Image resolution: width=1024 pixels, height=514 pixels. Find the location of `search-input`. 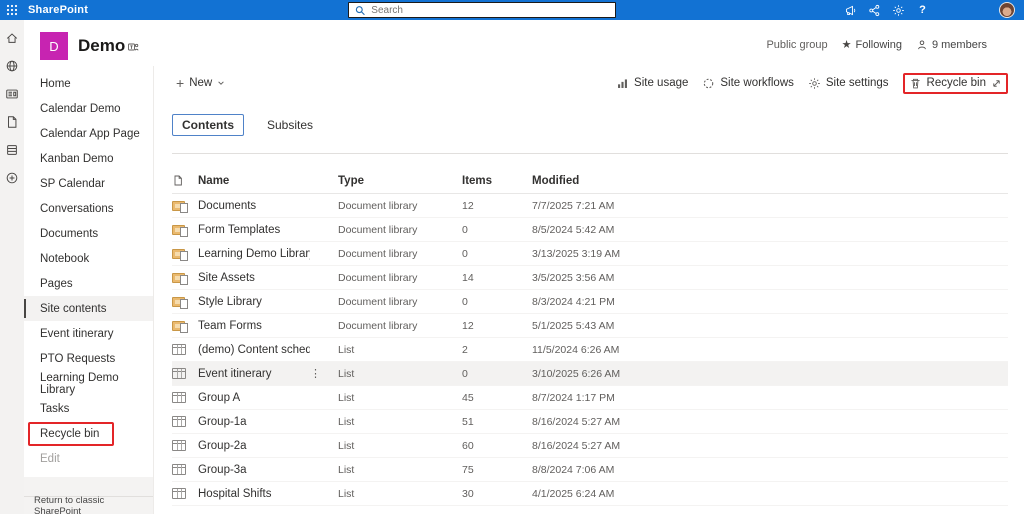

search-input is located at coordinates (490, 10).